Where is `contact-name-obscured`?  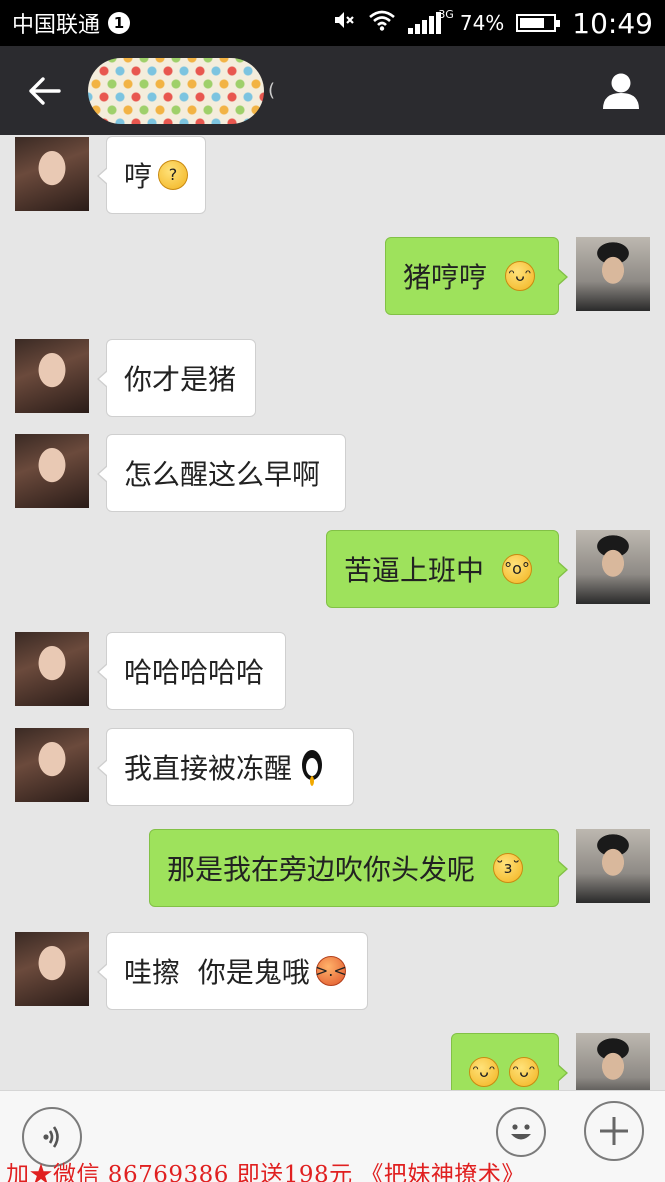 contact-name-obscured is located at coordinates (176, 90).